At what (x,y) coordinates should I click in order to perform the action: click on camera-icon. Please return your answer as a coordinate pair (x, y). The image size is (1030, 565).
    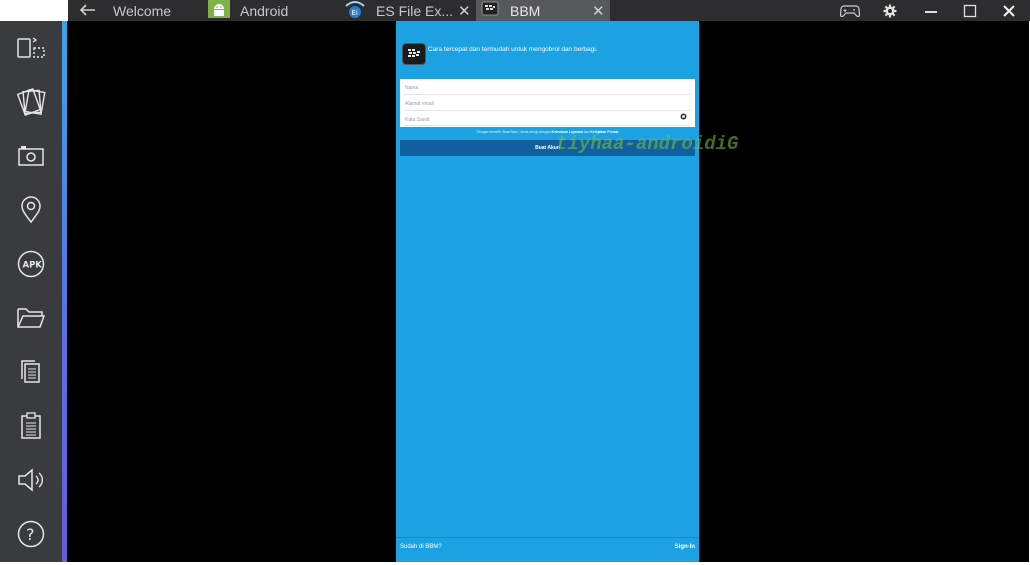
    Looking at the image, I should click on (31, 156).